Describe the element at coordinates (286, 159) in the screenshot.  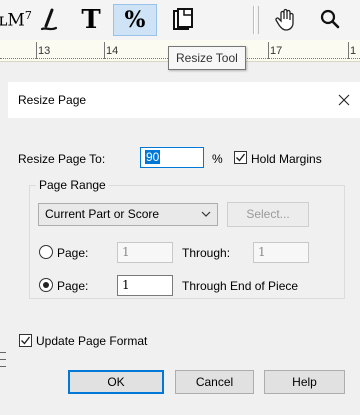
I see `hold-margins-label: Hold Margins` at that location.